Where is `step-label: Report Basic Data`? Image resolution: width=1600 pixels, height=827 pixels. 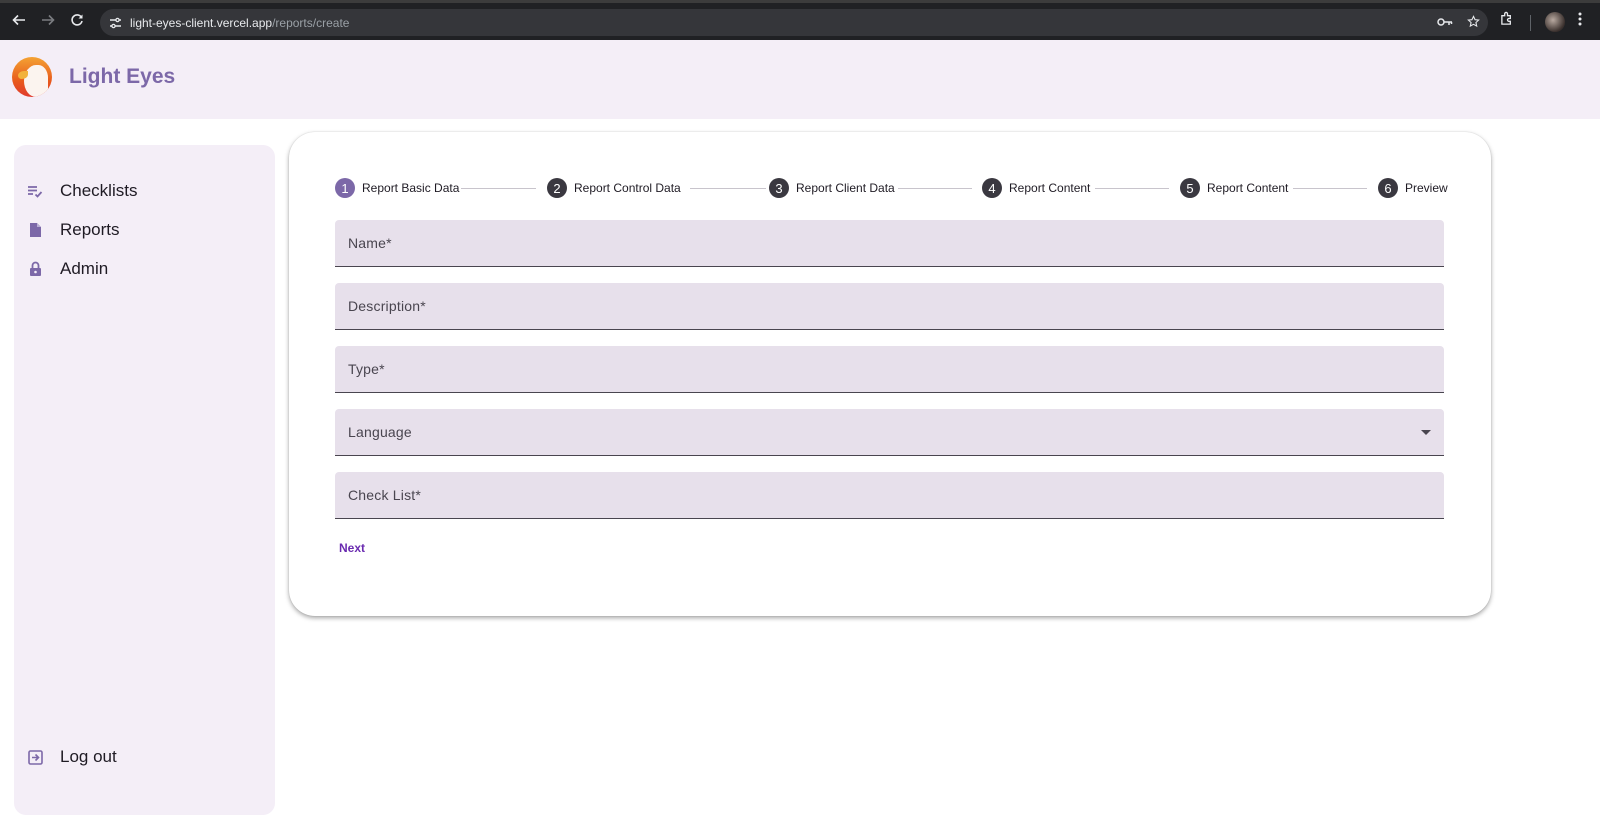
step-label: Report Basic Data is located at coordinates (411, 188).